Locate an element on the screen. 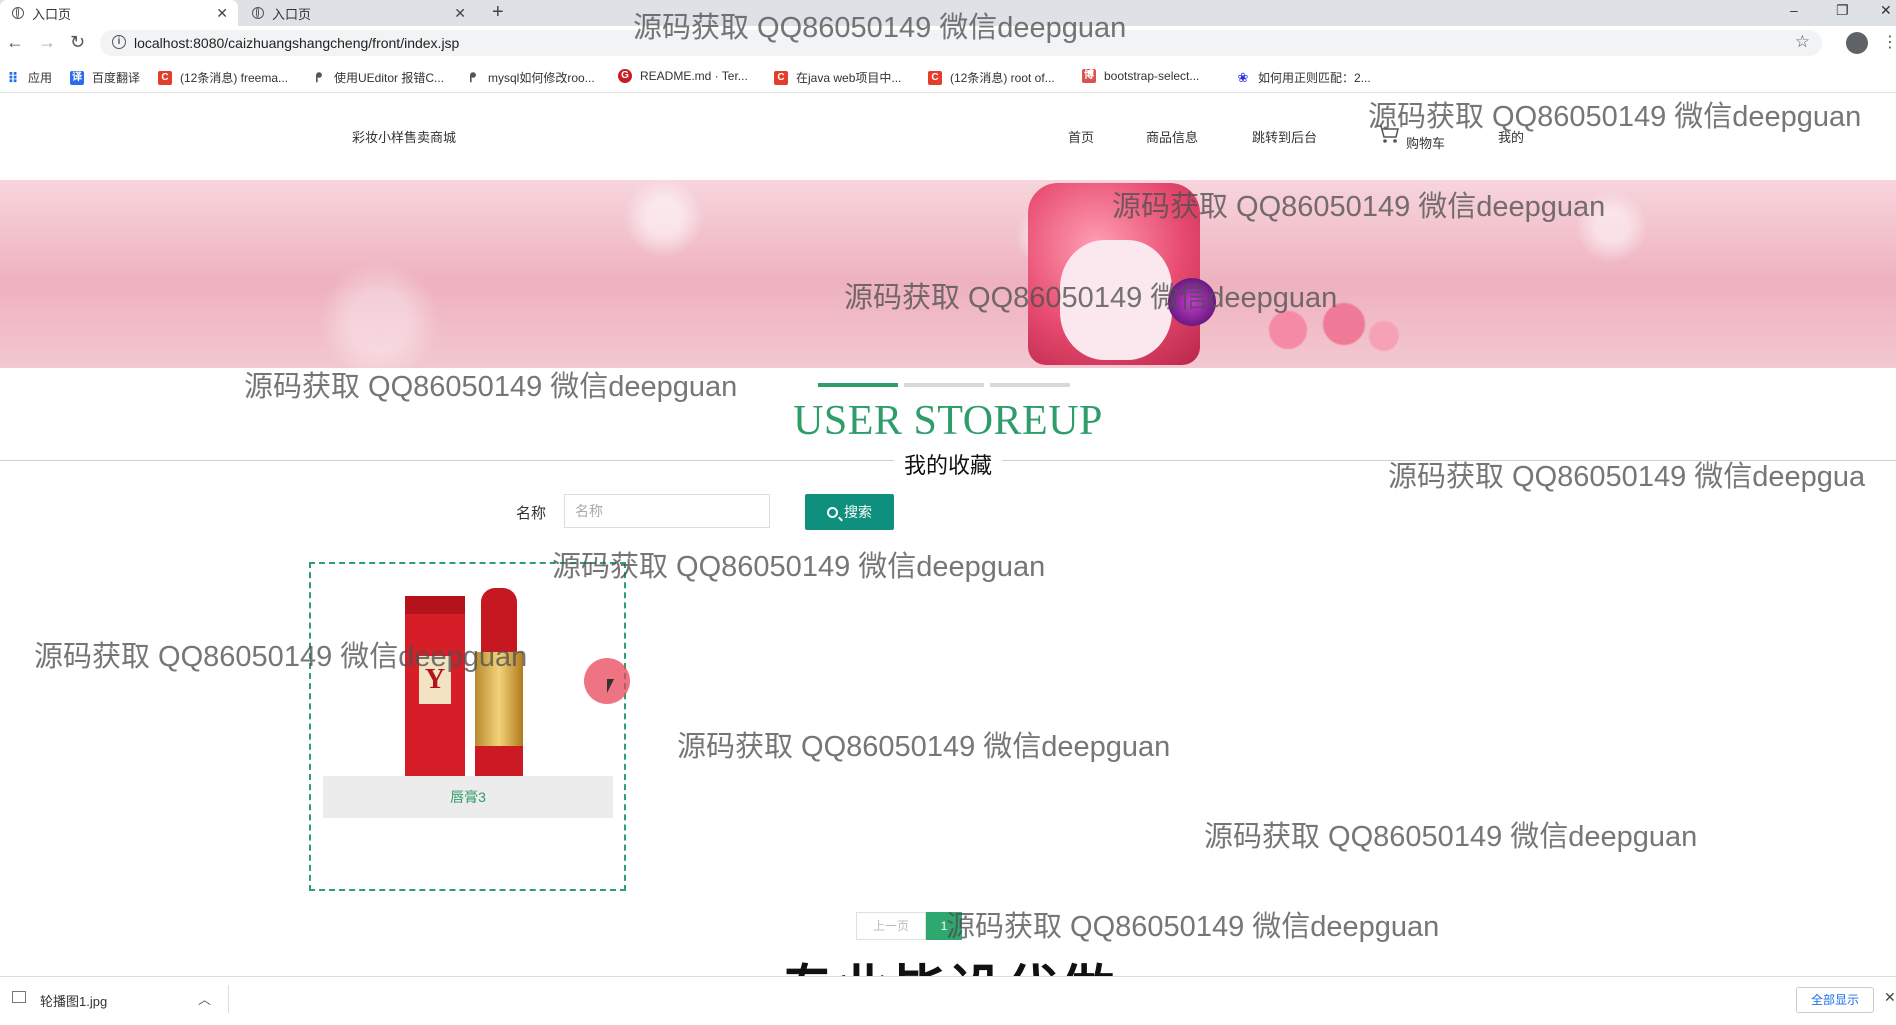 The height and width of the screenshot is (1025, 1896). search-label: 名称 is located at coordinates (531, 513).